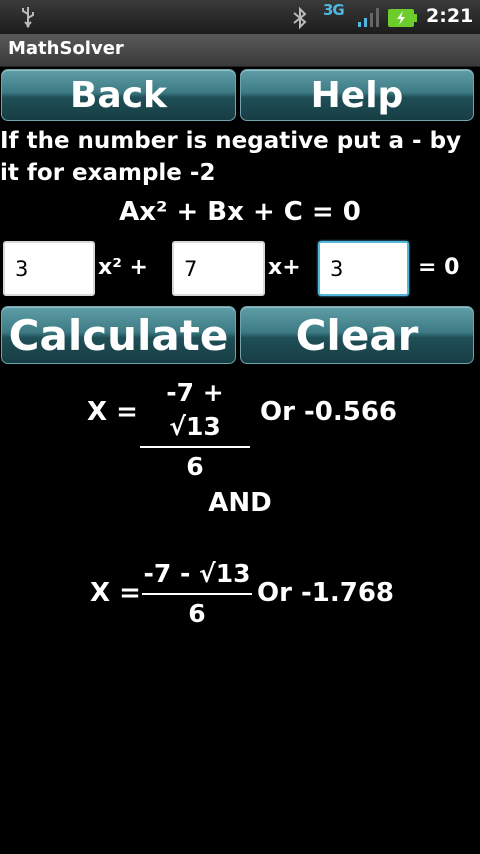  Describe the element at coordinates (369, 20) in the screenshot. I see `signal-icon` at that location.